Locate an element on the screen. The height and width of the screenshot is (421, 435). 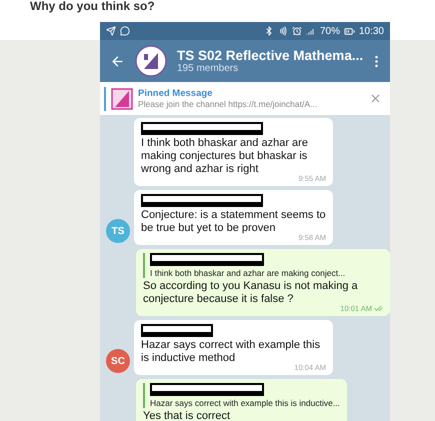
pinned-thumbnail-icon is located at coordinates (122, 99).